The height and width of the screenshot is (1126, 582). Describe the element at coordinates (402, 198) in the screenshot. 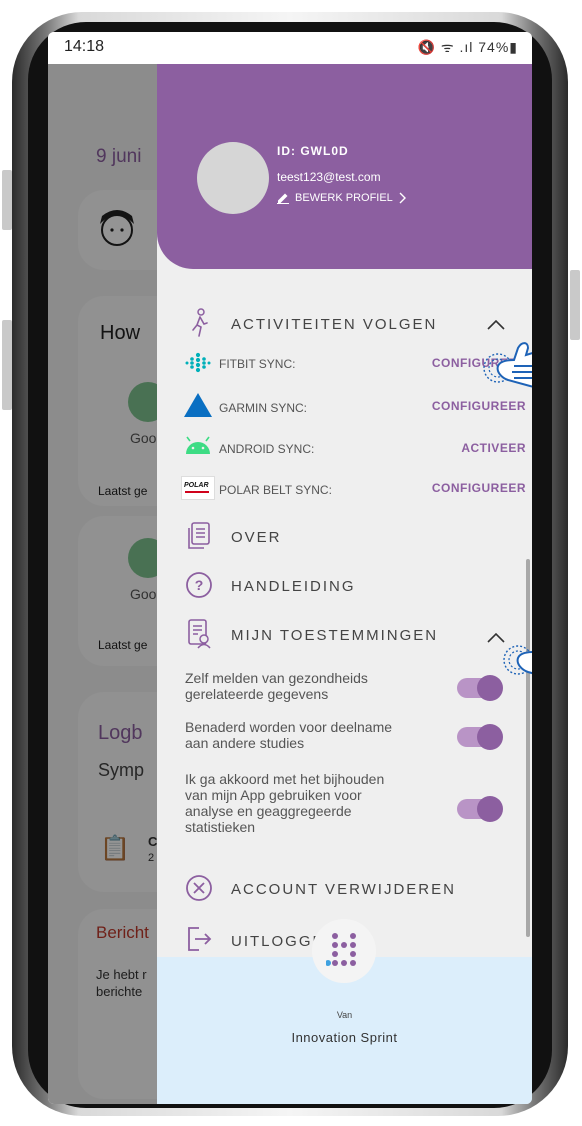

I see `chevron-right-icon` at that location.